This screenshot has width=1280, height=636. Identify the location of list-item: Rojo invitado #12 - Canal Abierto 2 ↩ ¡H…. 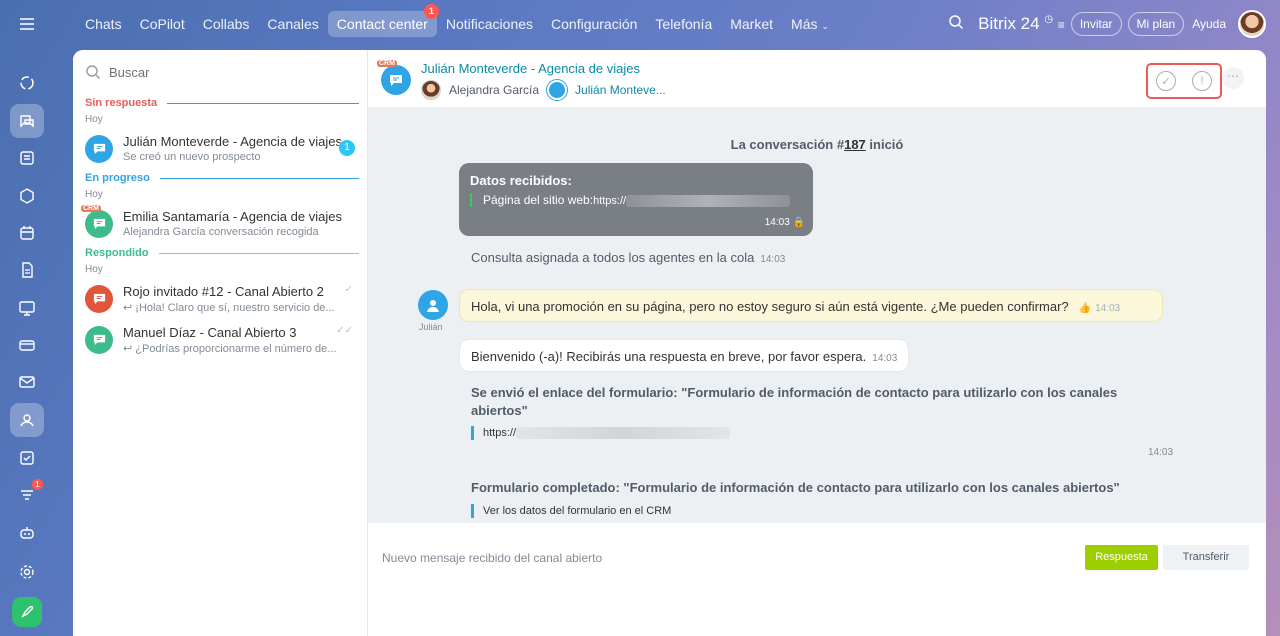
(220, 298).